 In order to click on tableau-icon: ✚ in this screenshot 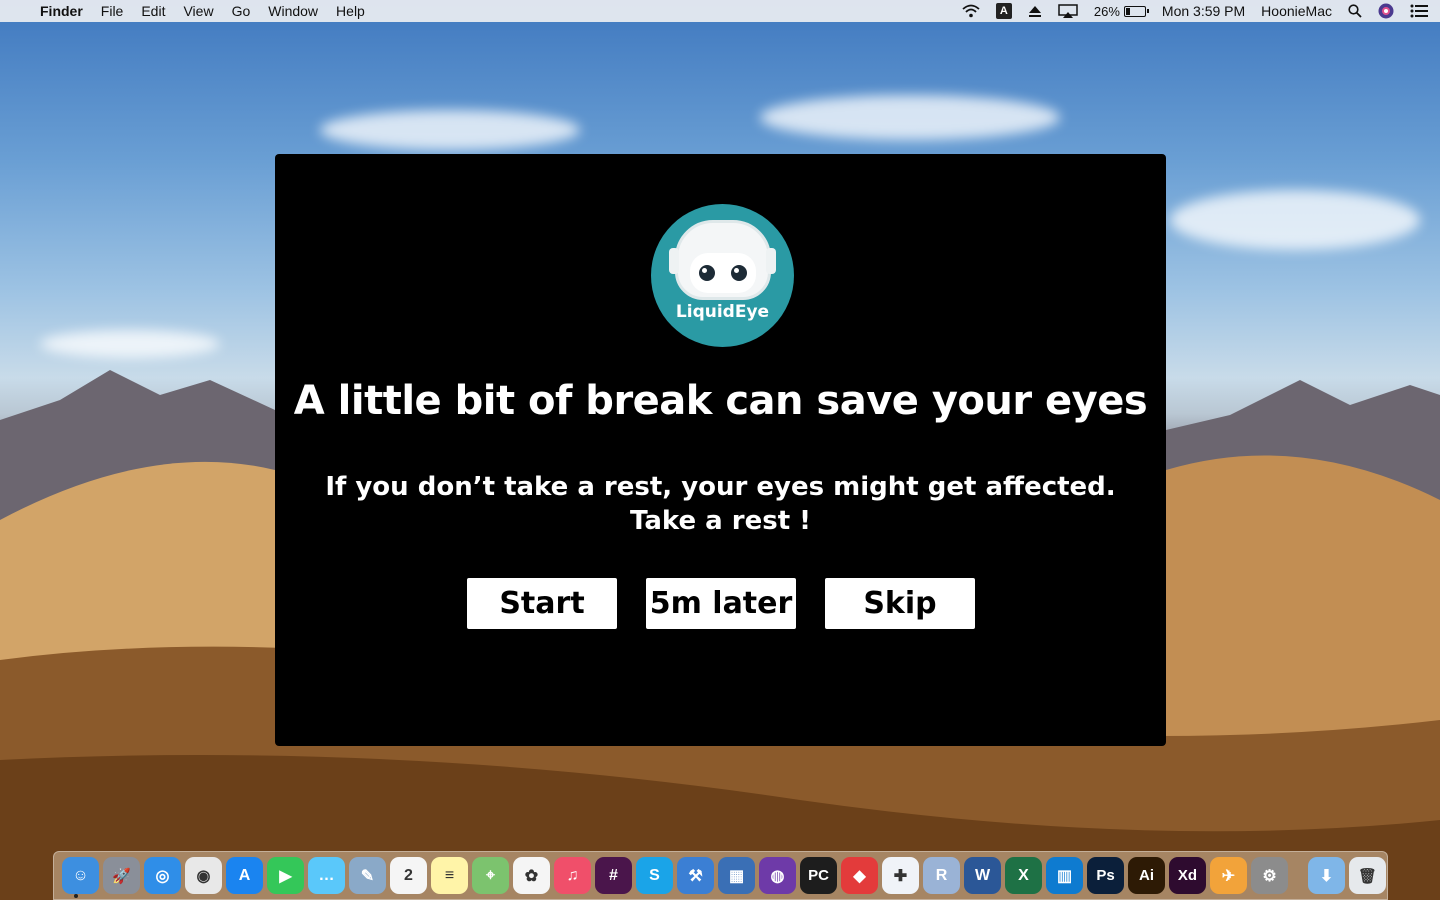, I will do `click(900, 875)`.